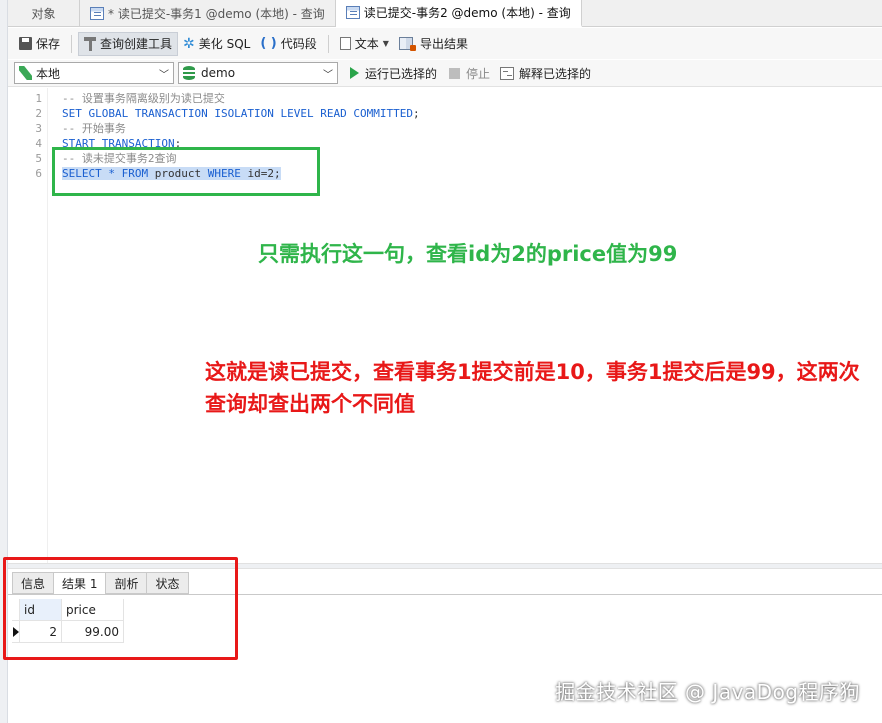 This screenshot has width=882, height=723. Describe the element at coordinates (407, 44) in the screenshot. I see `export-icon` at that location.